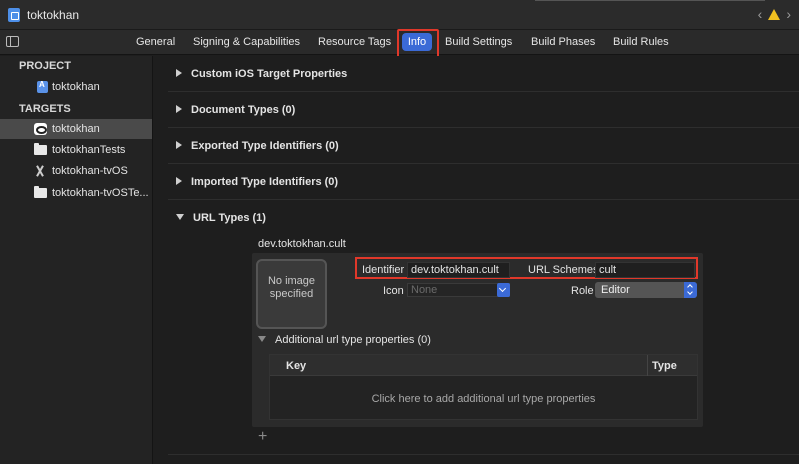 Image resolution: width=799 pixels, height=464 pixels. I want to click on section-document-types: Document Types (0), so click(235, 110).